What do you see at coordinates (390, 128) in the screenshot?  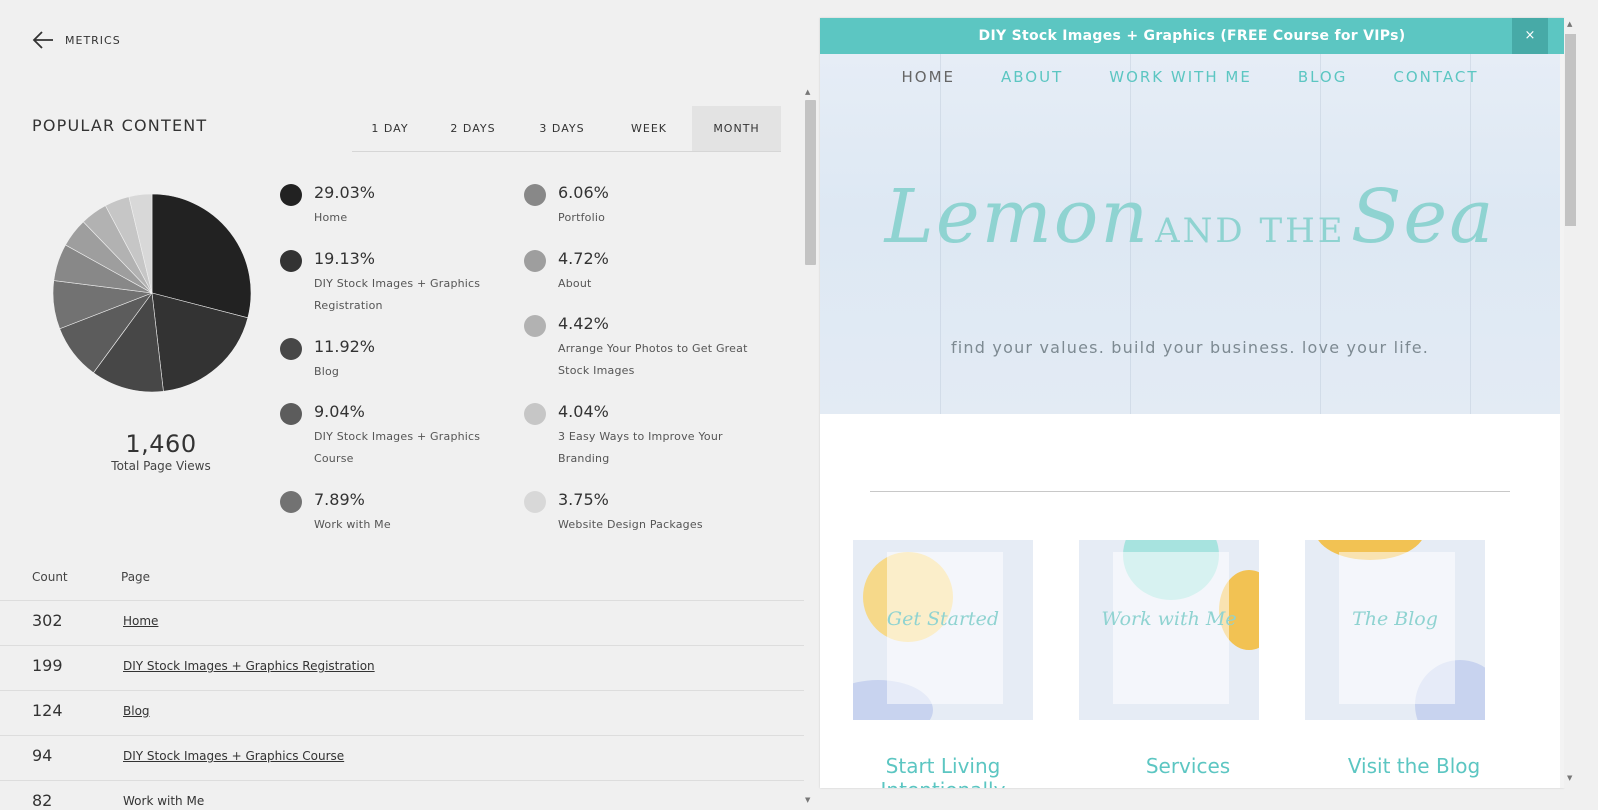 I see `tab-1-day: 1 DAY` at bounding box center [390, 128].